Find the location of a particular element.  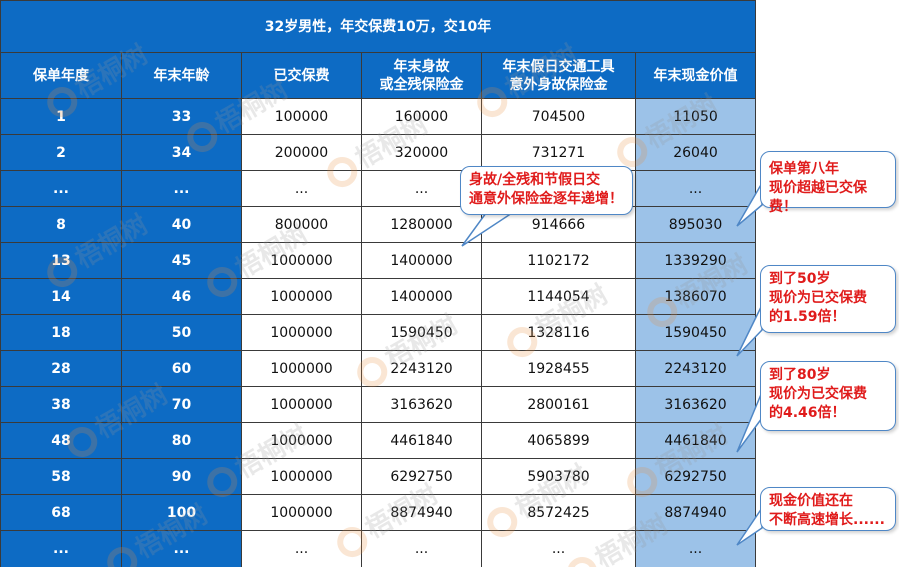

cell-age: 80 is located at coordinates (181, 440).